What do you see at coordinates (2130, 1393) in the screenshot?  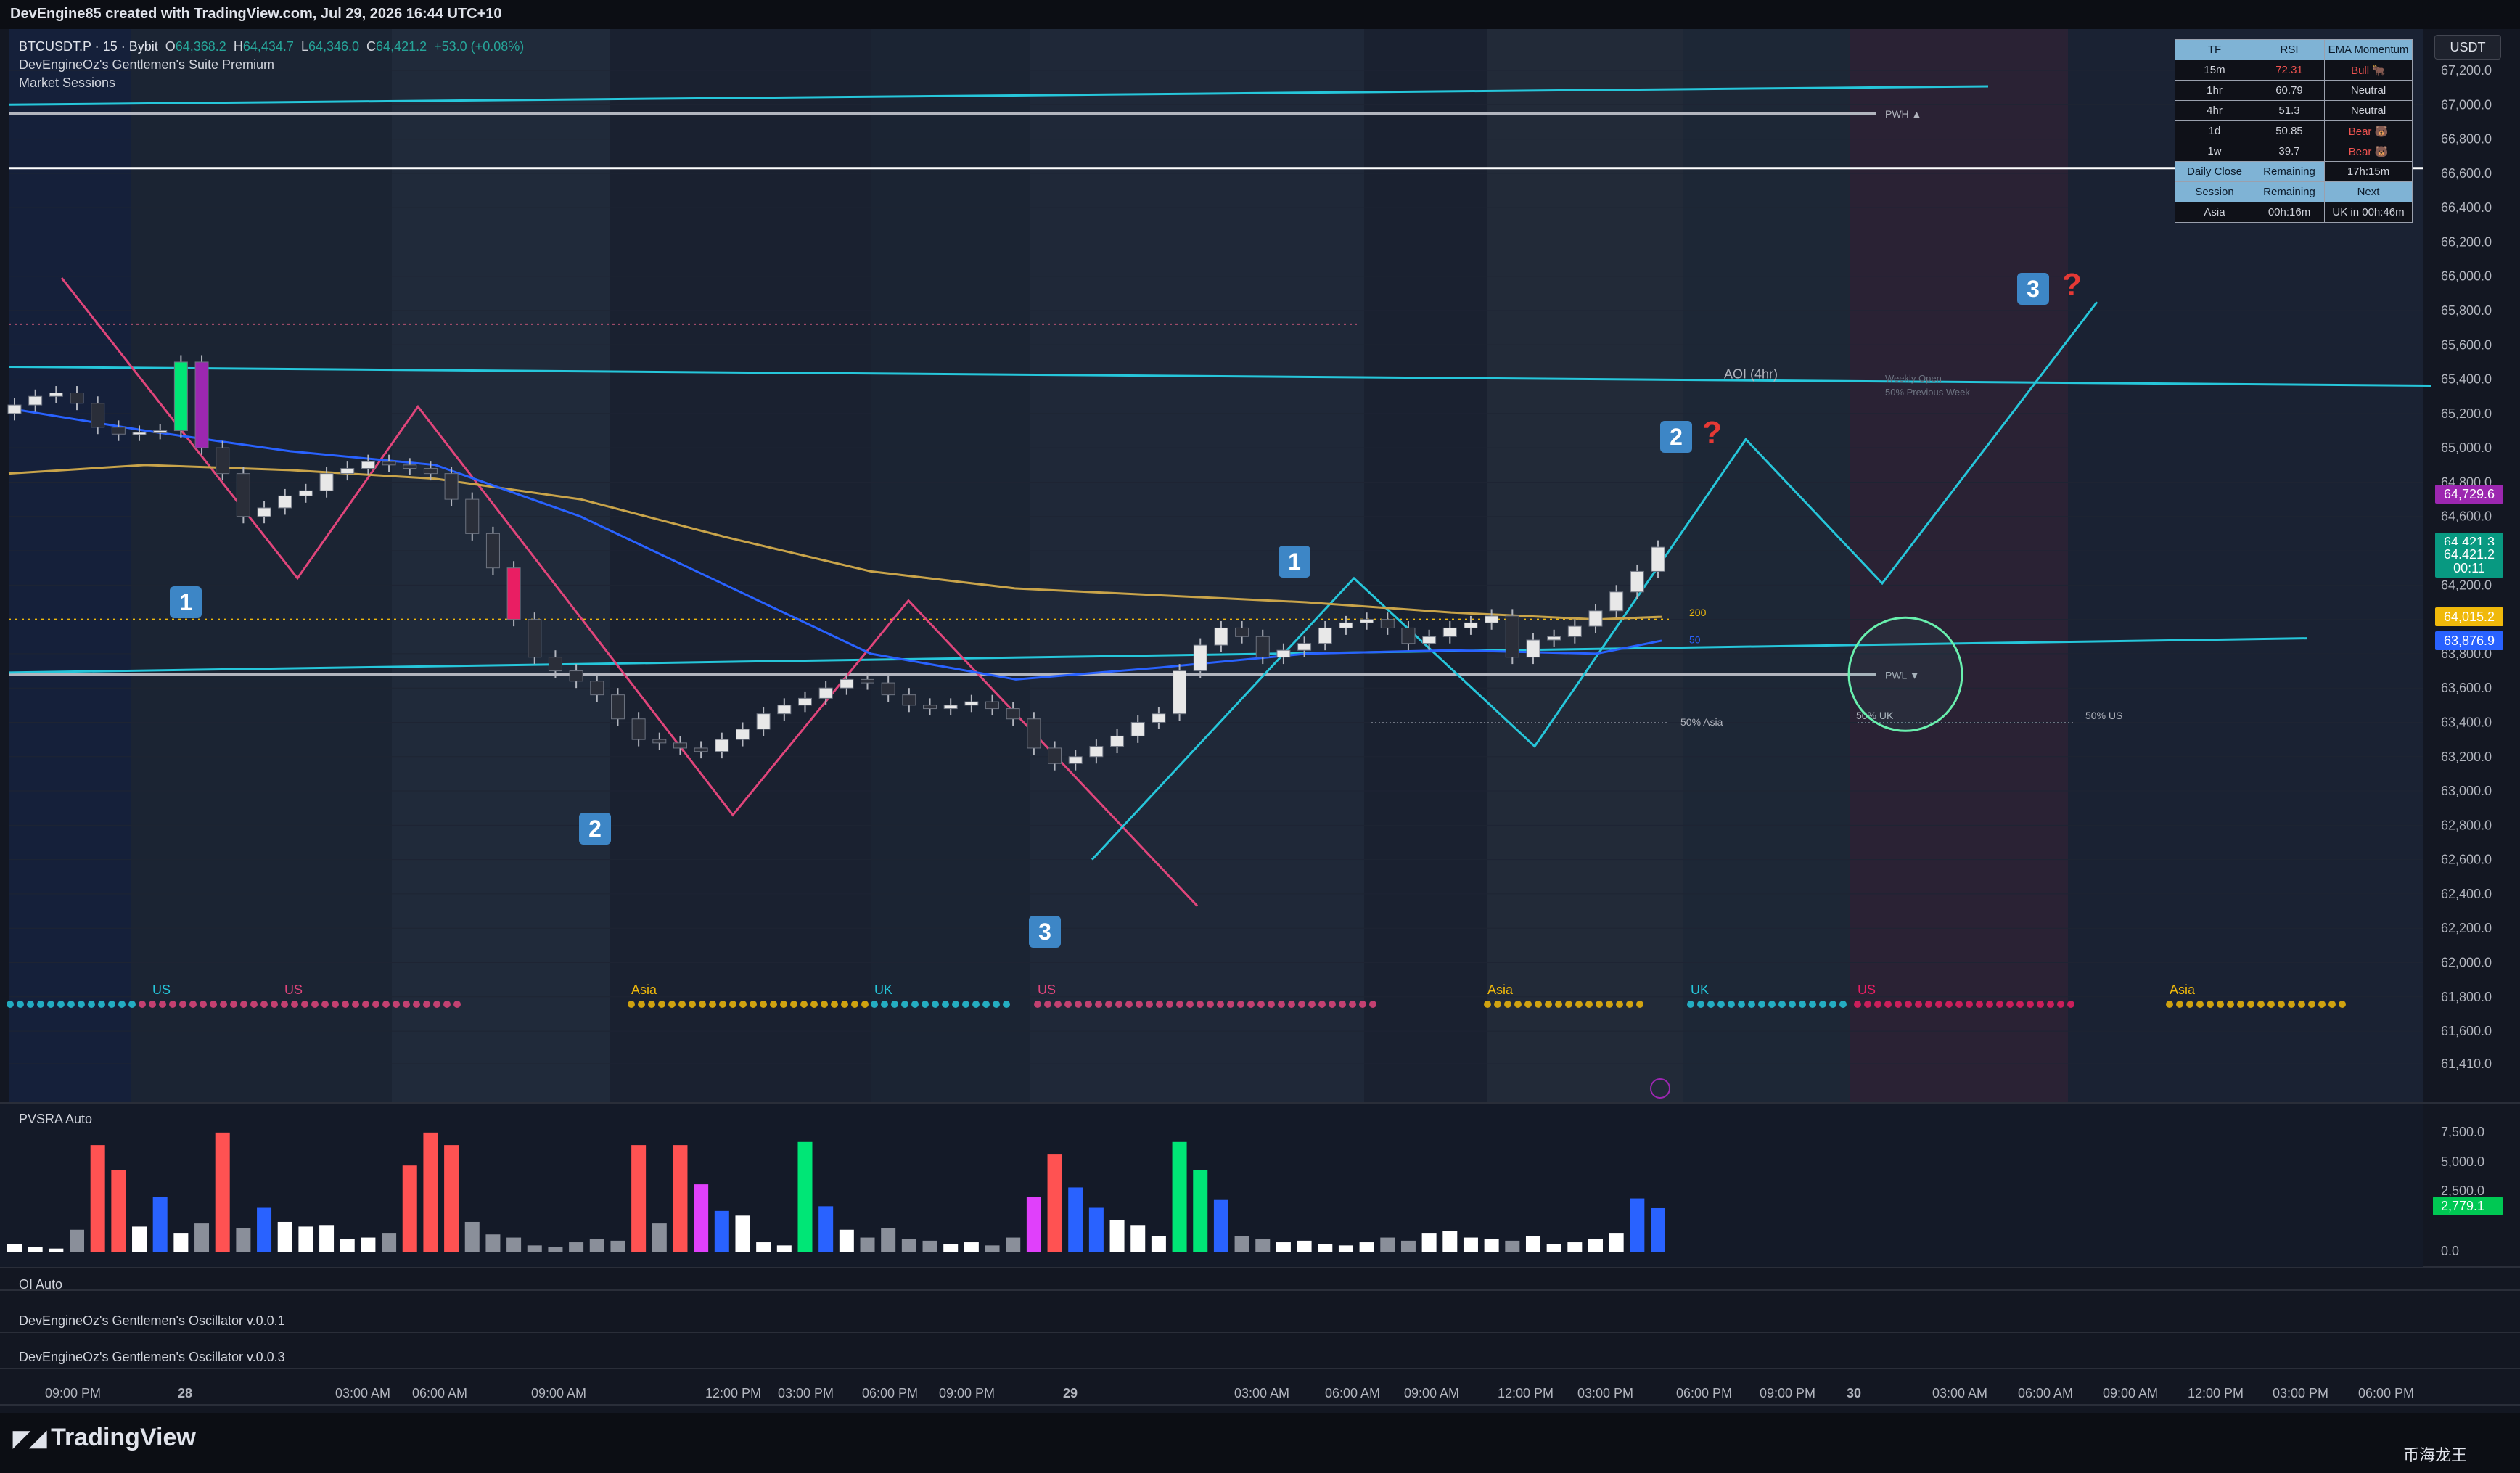 I see `x-tick-label: 09:00 AM` at bounding box center [2130, 1393].